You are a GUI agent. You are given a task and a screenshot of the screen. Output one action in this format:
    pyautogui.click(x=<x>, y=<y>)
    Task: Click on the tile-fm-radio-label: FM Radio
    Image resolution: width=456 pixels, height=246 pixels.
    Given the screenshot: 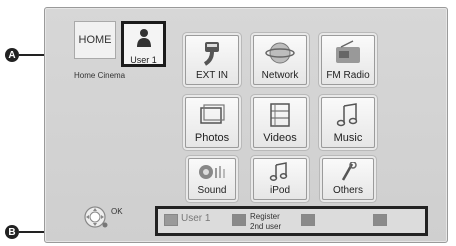 What is the action you would take?
    pyautogui.click(x=348, y=75)
    